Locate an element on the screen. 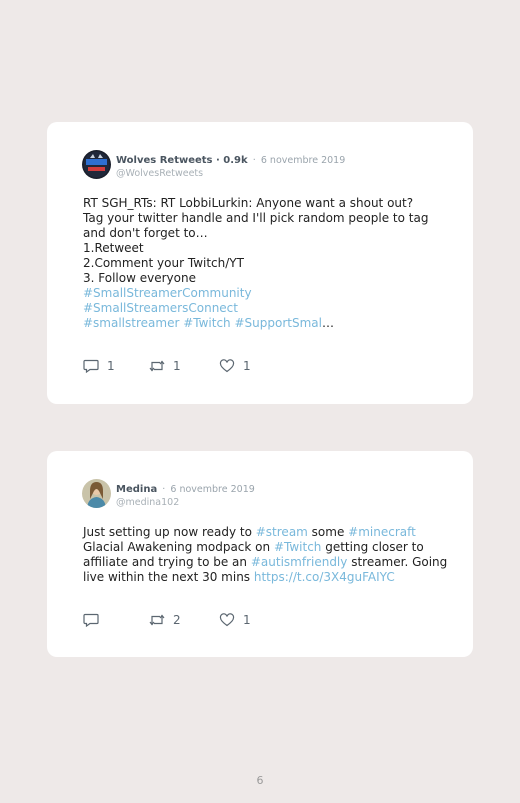 This screenshot has width=520, height=803. text-segment: some is located at coordinates (328, 532).